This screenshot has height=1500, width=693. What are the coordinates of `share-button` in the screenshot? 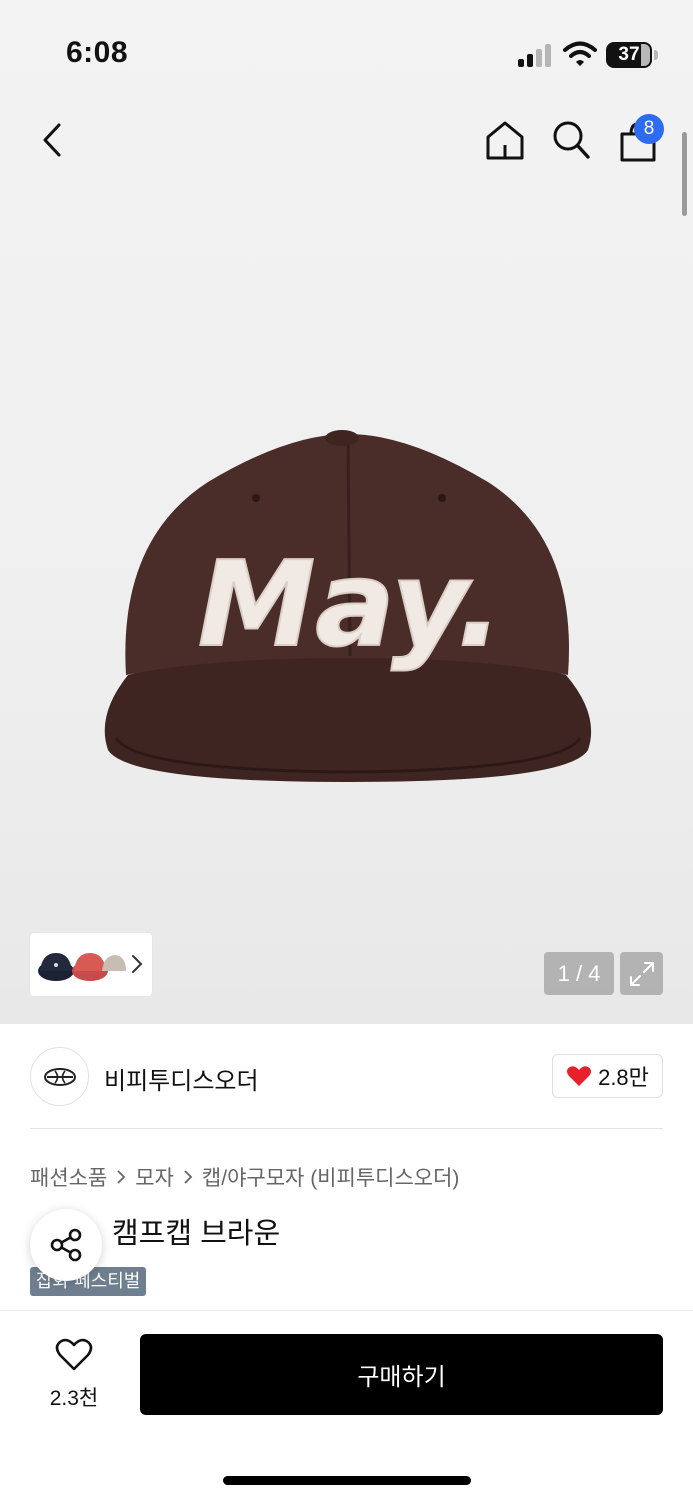 It's located at (66, 1245).